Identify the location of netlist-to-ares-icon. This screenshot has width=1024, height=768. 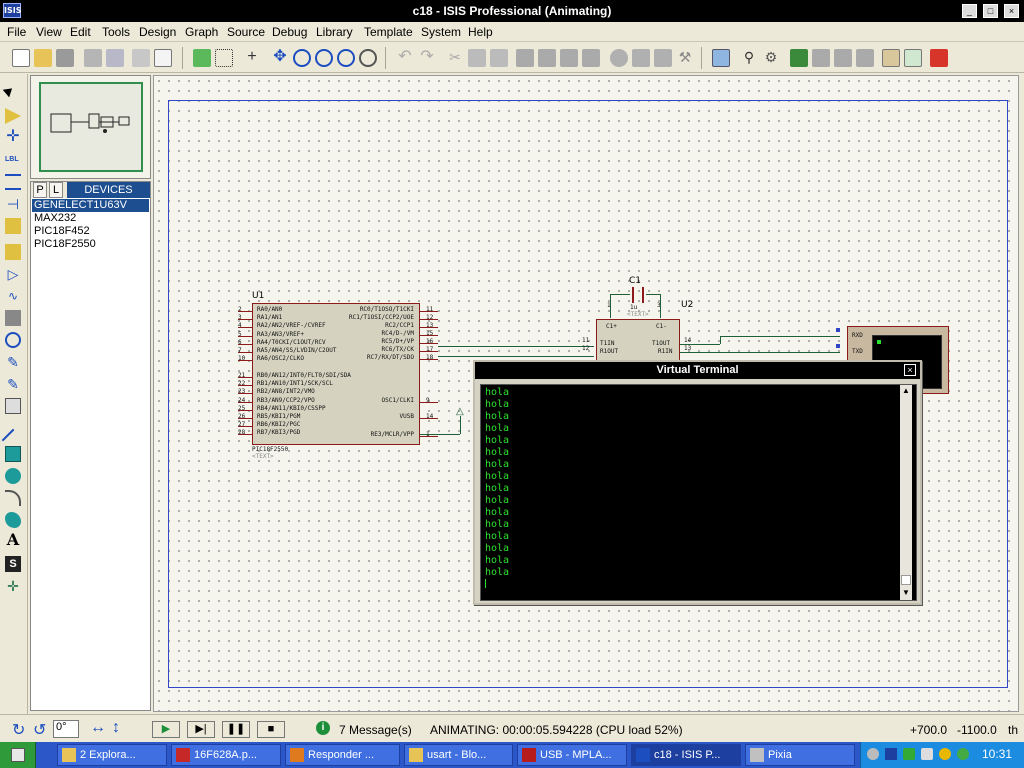
(865, 58).